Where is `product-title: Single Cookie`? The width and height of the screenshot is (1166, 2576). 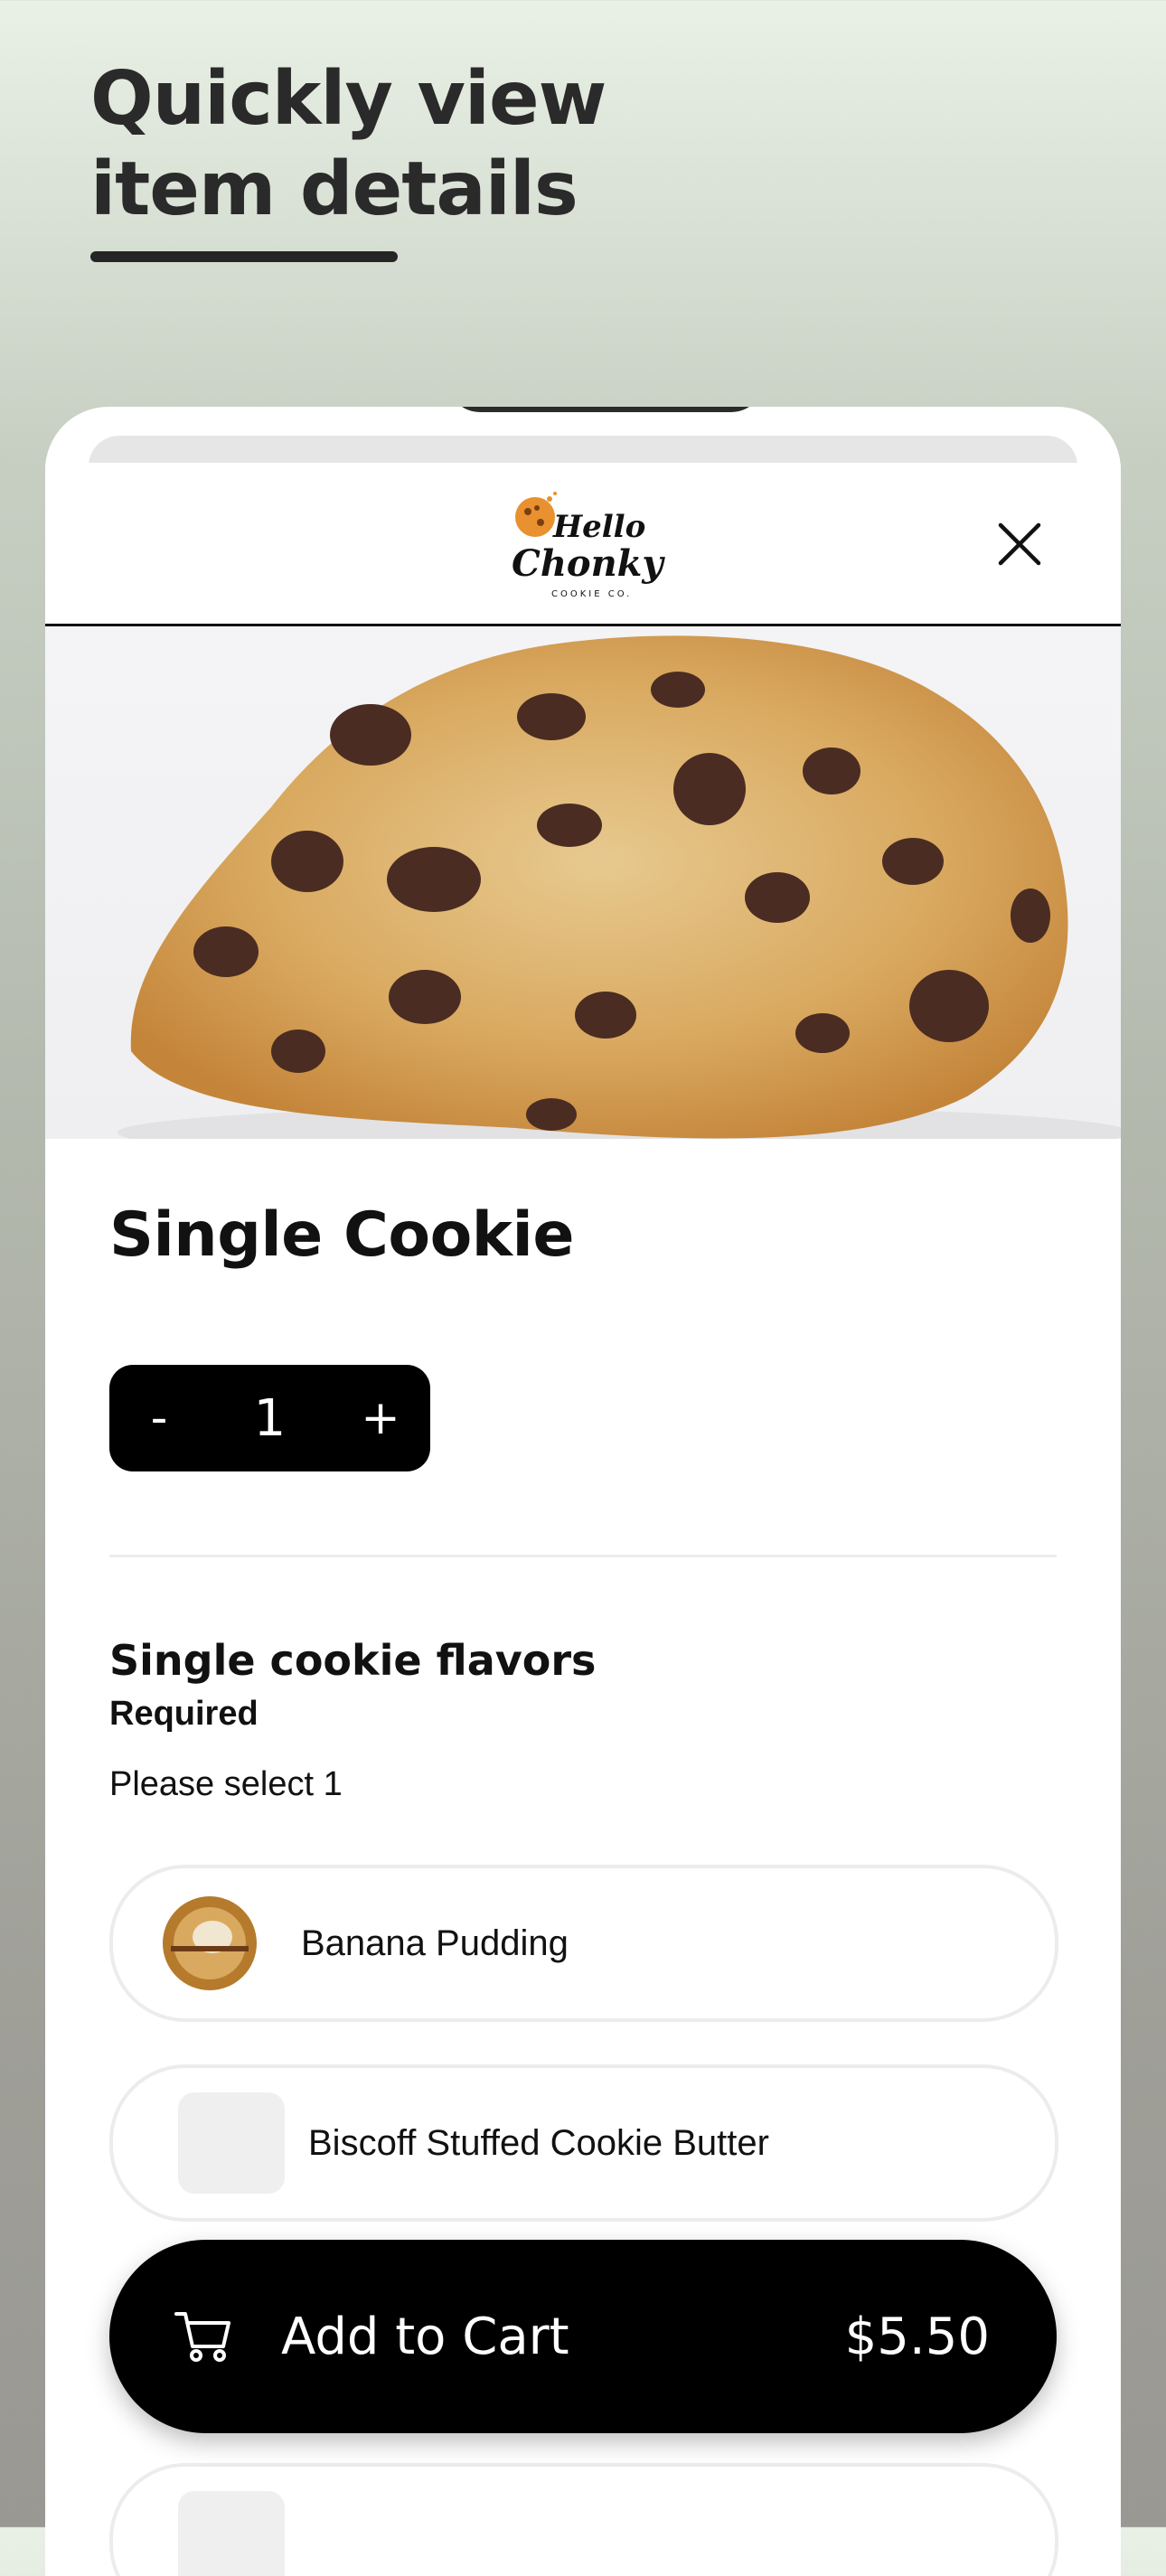 product-title: Single Cookie is located at coordinates (342, 1235).